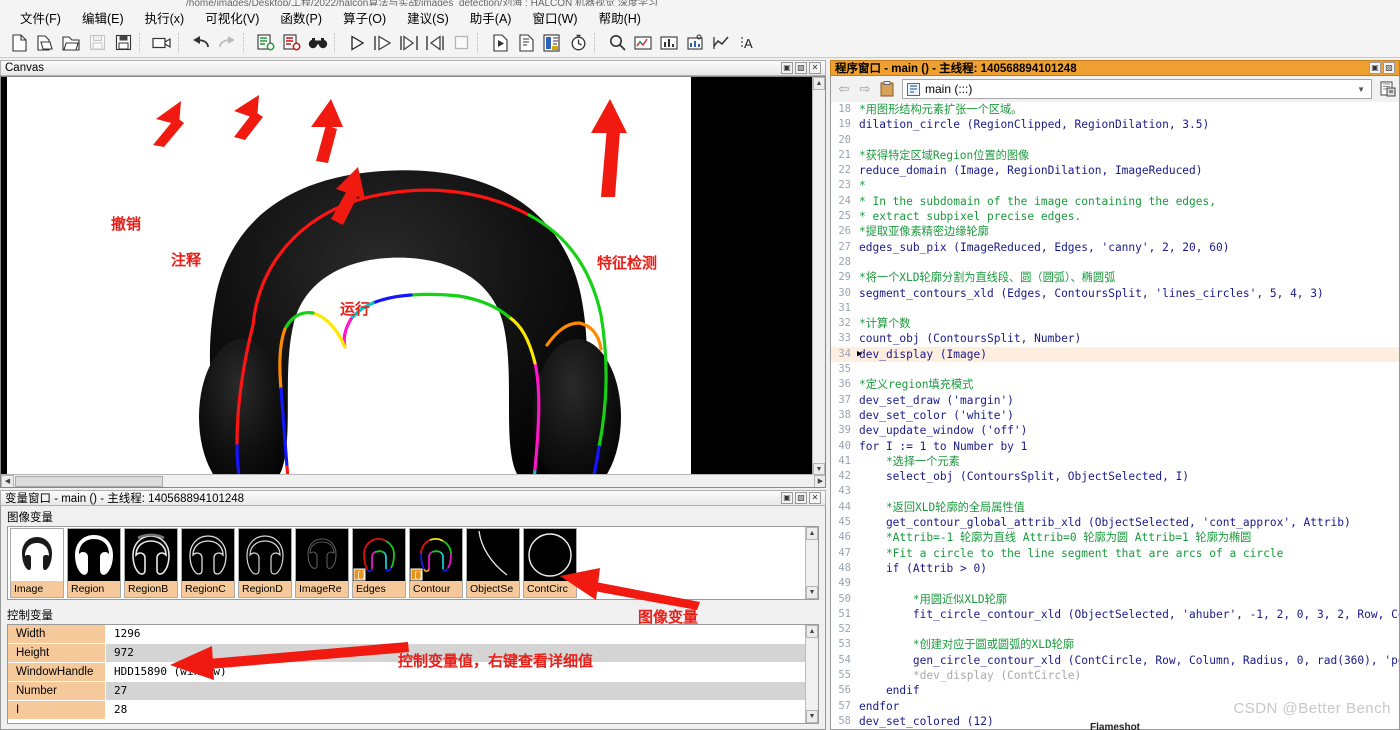 The height and width of the screenshot is (730, 1400). What do you see at coordinates (1115, 630) in the screenshot?
I see `code-line: 52` at bounding box center [1115, 630].